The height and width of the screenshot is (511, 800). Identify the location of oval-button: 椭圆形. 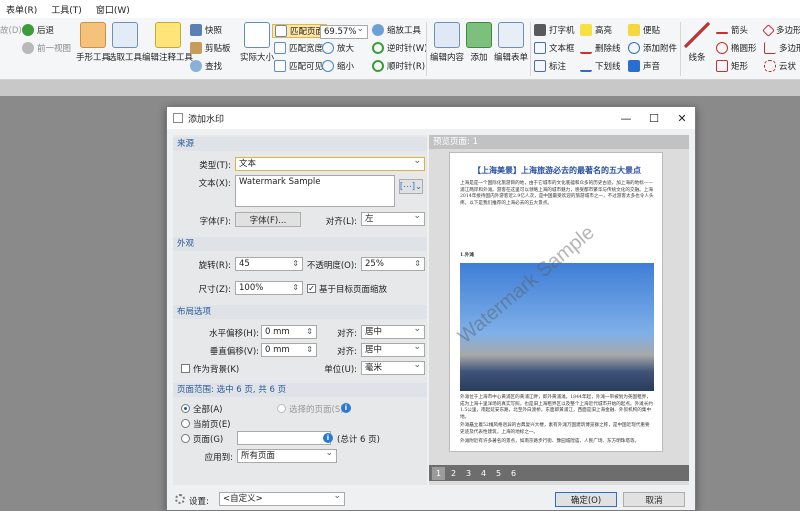
(736, 48).